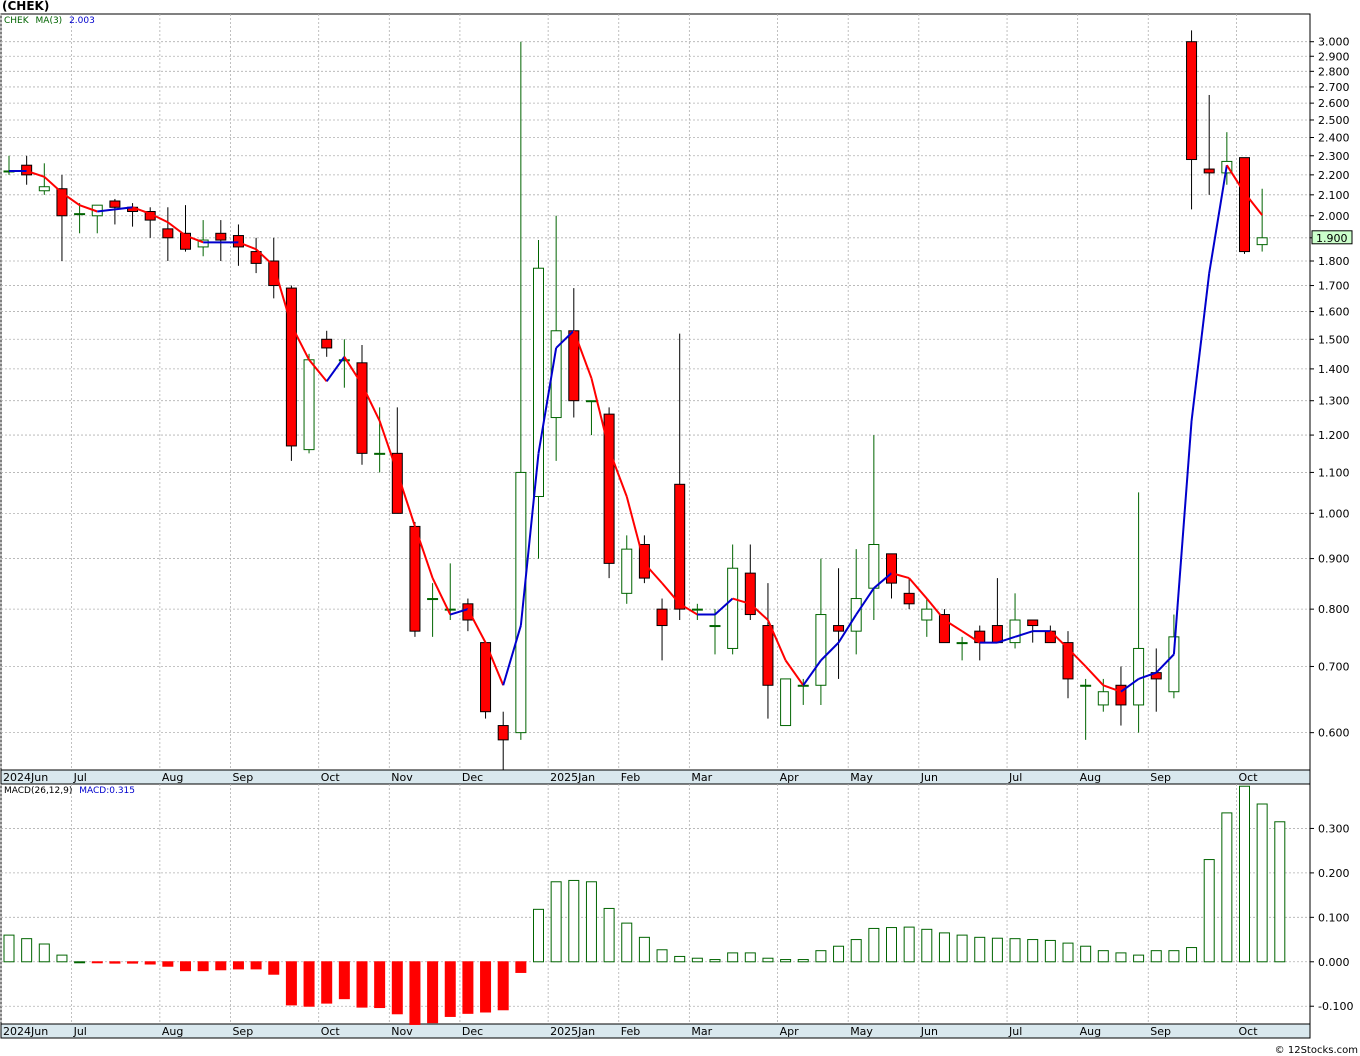 Image resolution: width=1360 pixels, height=1056 pixels. I want to click on legend-symbol: CHEK, so click(16, 21).